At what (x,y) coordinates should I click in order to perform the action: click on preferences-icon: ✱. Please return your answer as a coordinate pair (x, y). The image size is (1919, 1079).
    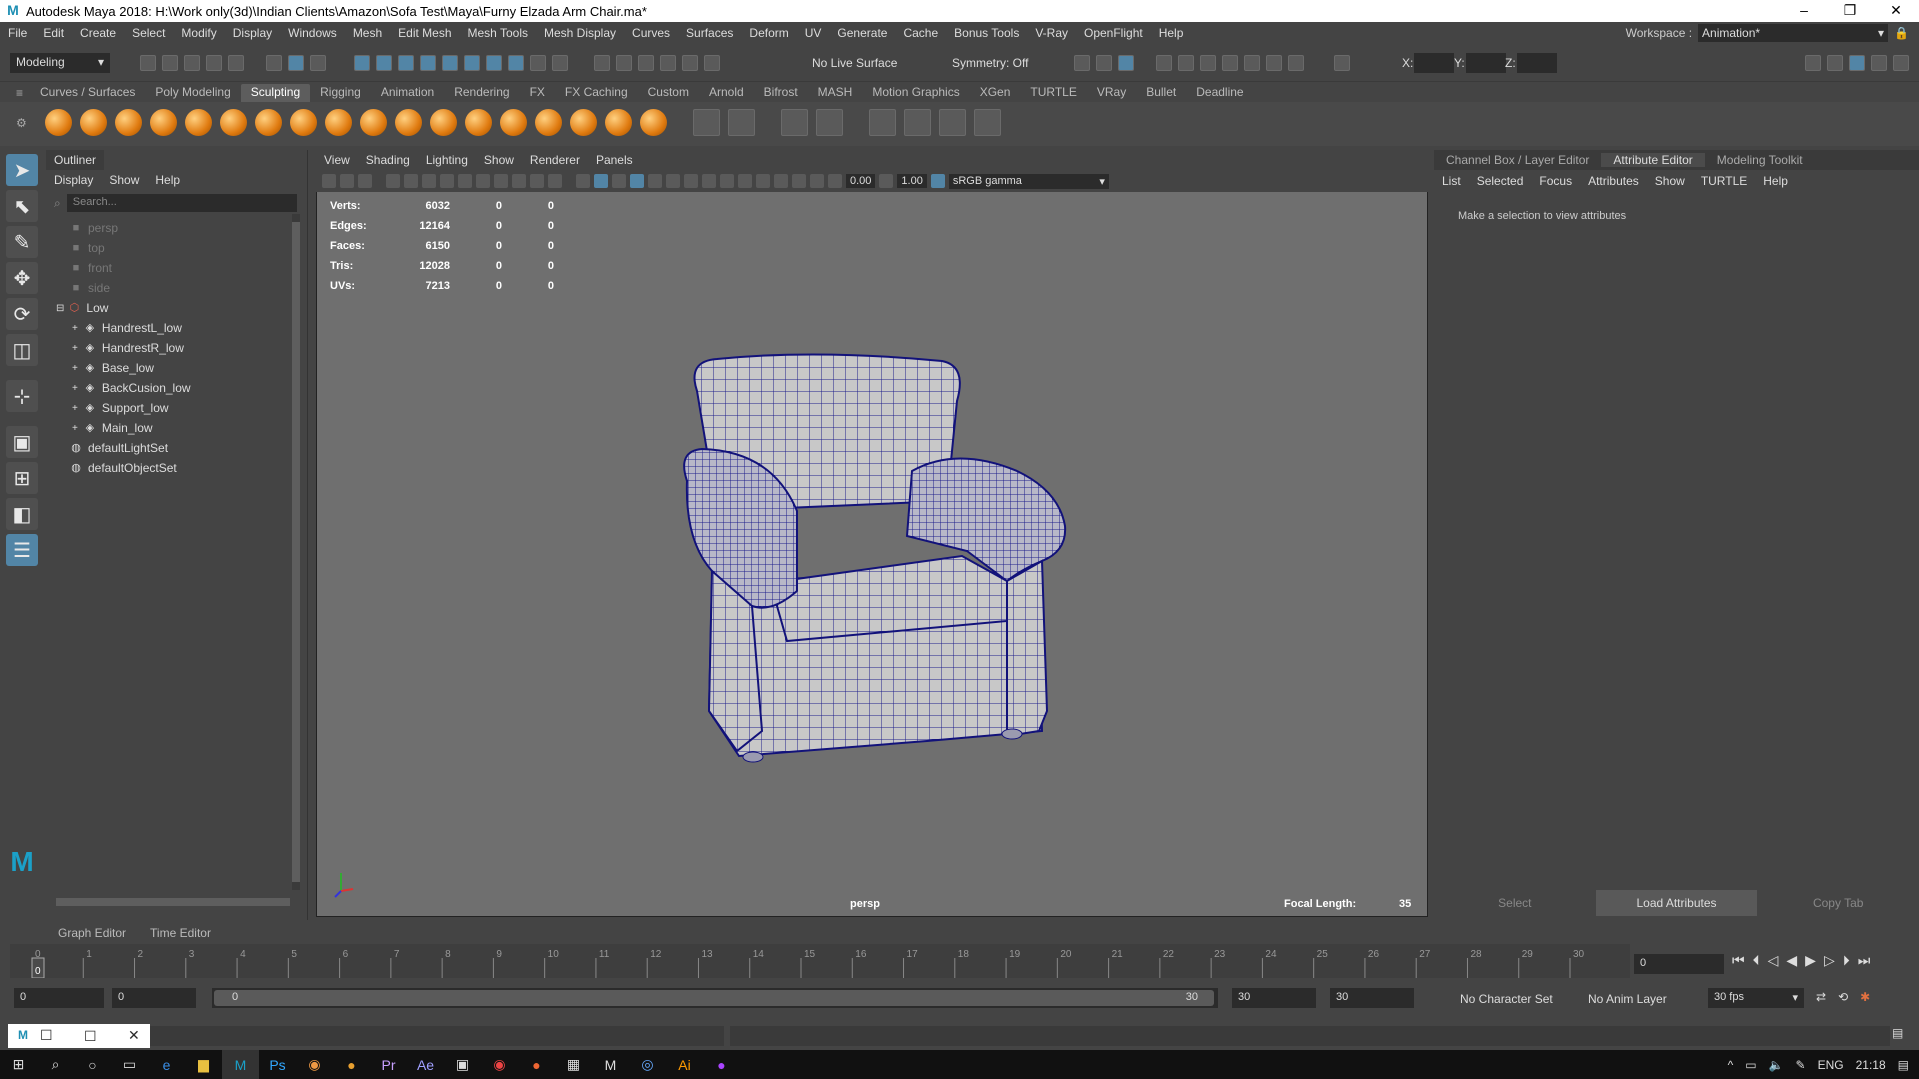
    Looking at the image, I should click on (1865, 997).